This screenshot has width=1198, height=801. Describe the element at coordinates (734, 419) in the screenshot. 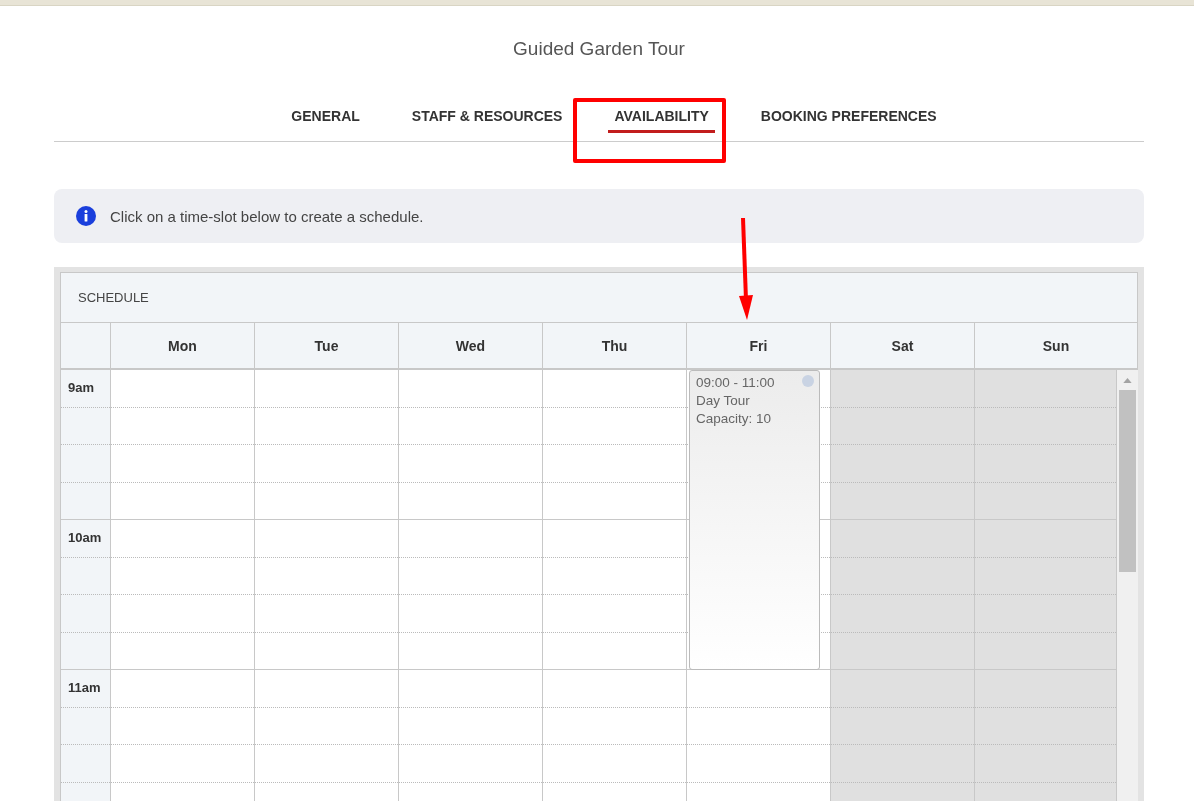

I see `event-capacity: Capacity: 10` at that location.